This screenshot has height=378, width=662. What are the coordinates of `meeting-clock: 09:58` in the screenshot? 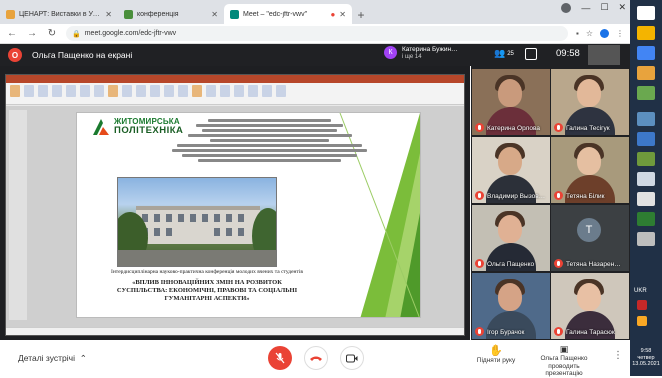 It's located at (568, 53).